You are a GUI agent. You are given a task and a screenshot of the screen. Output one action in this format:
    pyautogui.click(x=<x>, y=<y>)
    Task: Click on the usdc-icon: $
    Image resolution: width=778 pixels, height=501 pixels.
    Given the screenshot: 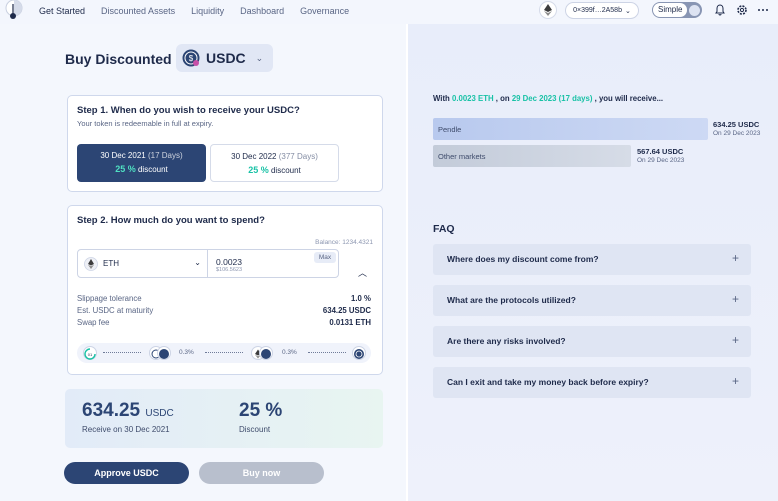 What is the action you would take?
    pyautogui.click(x=191, y=58)
    